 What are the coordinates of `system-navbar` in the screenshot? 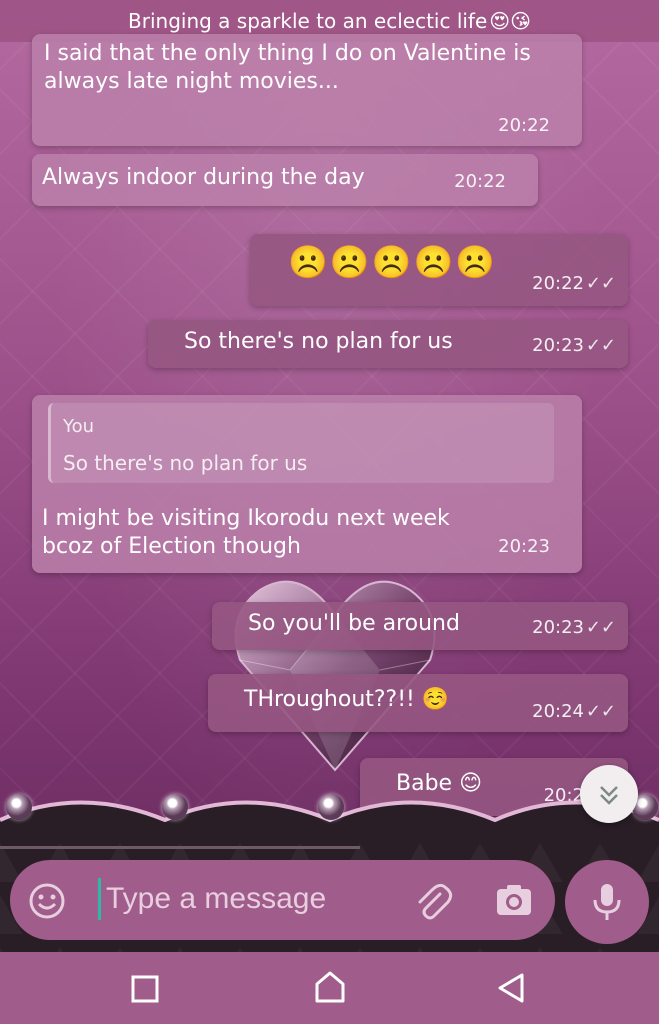 It's located at (329, 988).